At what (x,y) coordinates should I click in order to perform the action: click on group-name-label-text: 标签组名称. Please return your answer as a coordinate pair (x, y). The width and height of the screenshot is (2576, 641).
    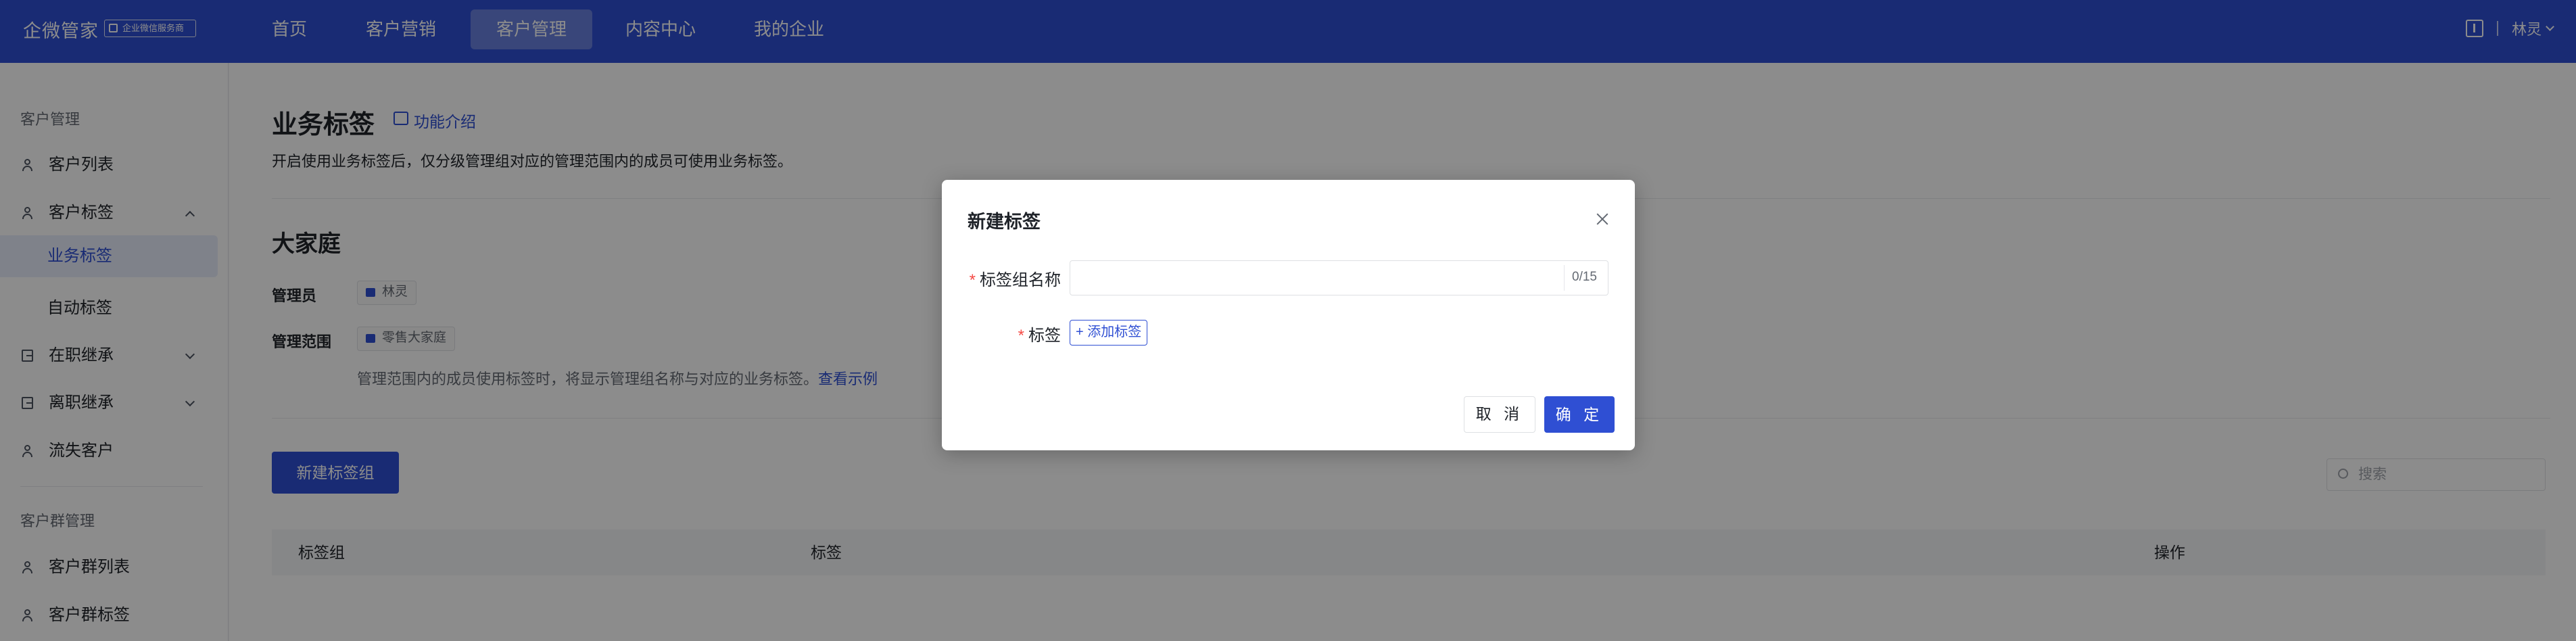
    Looking at the image, I should click on (1020, 280).